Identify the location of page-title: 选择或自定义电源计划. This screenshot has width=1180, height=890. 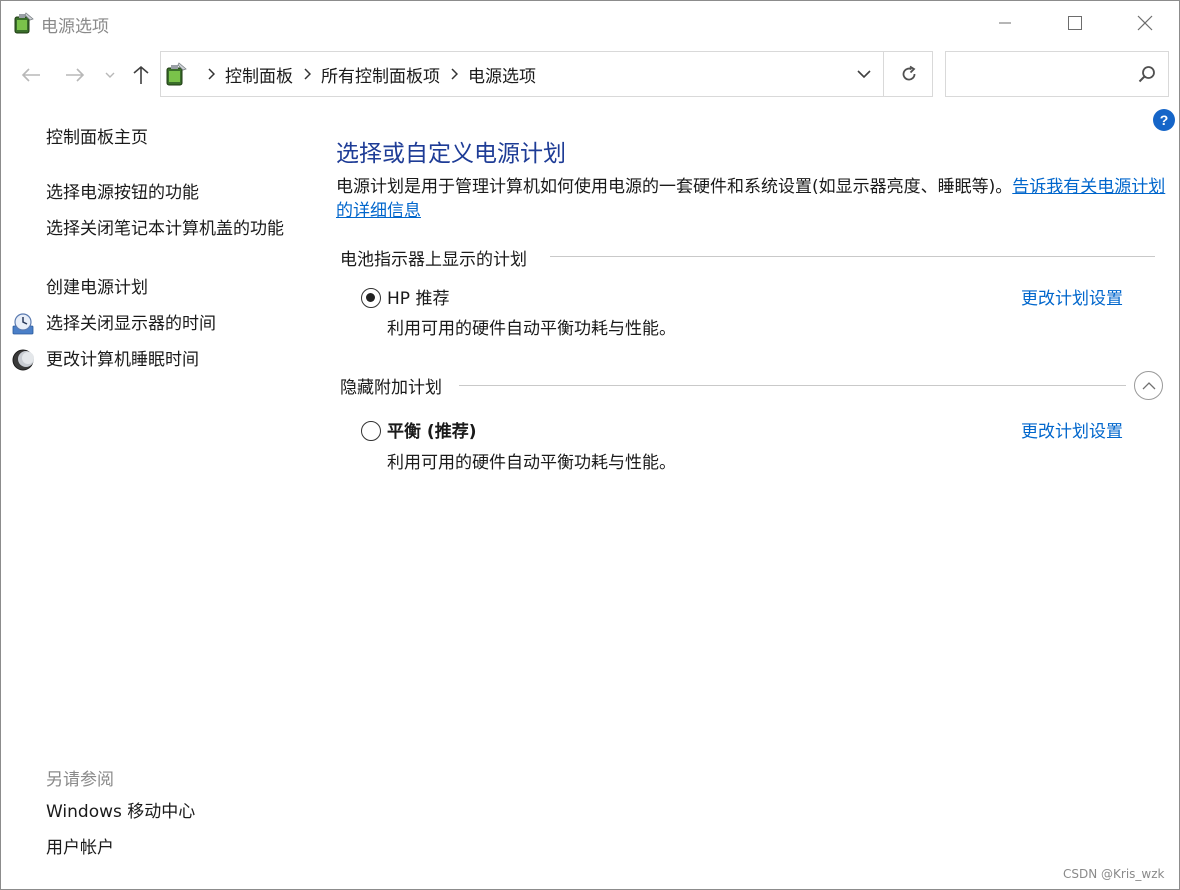
(451, 154).